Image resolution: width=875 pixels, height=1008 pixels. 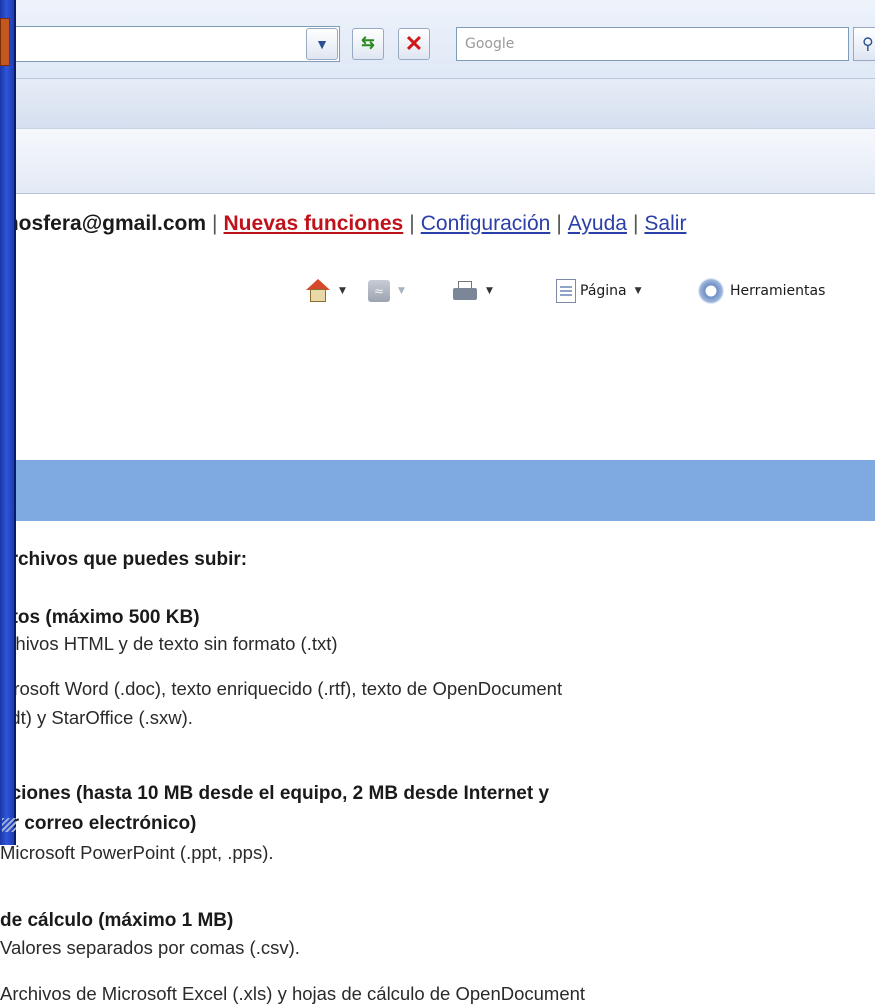 What do you see at coordinates (96, 717) in the screenshot?
I see `documents-item-continued: odt) y StarOffice (.sxw).` at bounding box center [96, 717].